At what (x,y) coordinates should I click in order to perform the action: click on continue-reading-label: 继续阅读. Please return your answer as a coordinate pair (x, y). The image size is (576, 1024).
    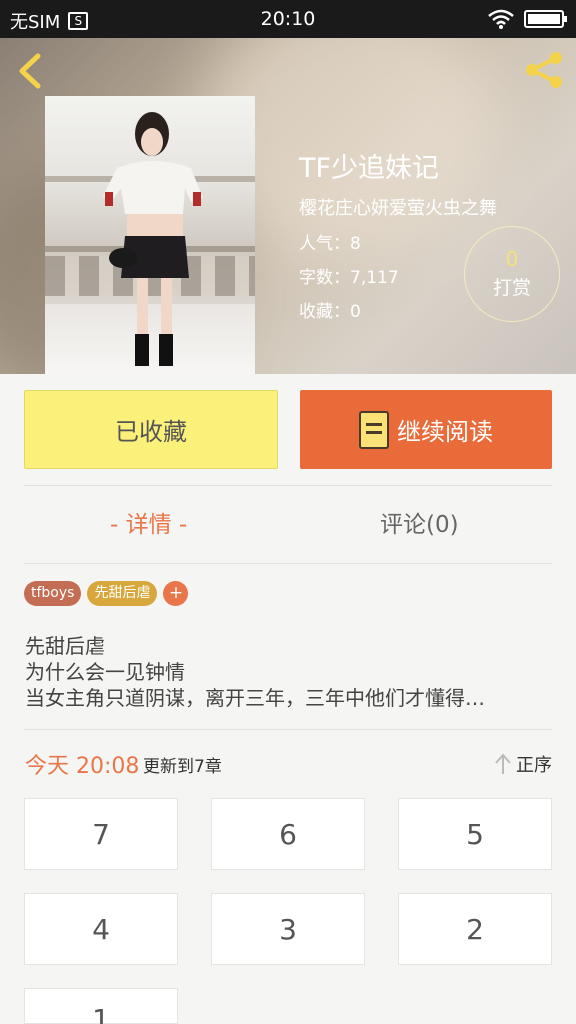
    Looking at the image, I should click on (445, 432).